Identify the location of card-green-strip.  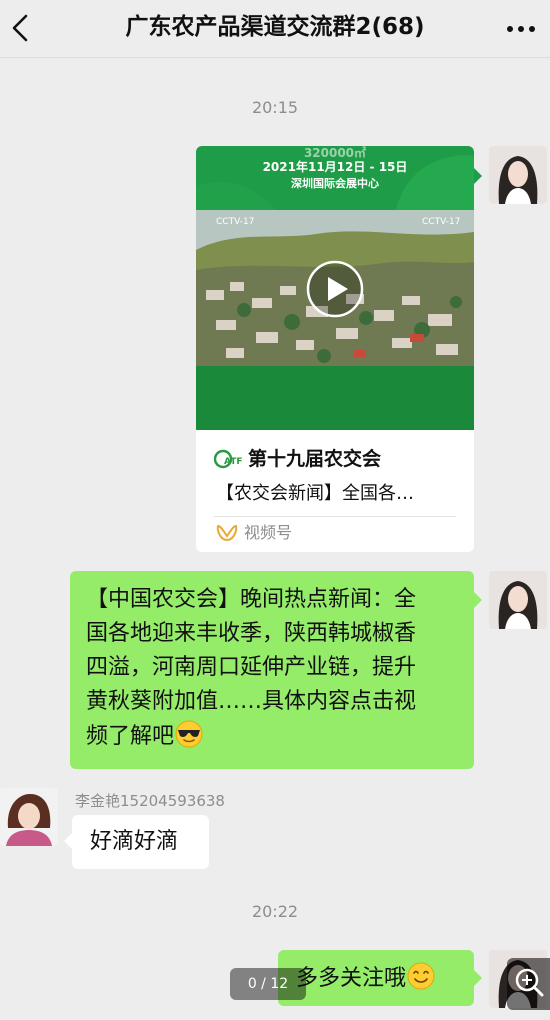
(335, 398).